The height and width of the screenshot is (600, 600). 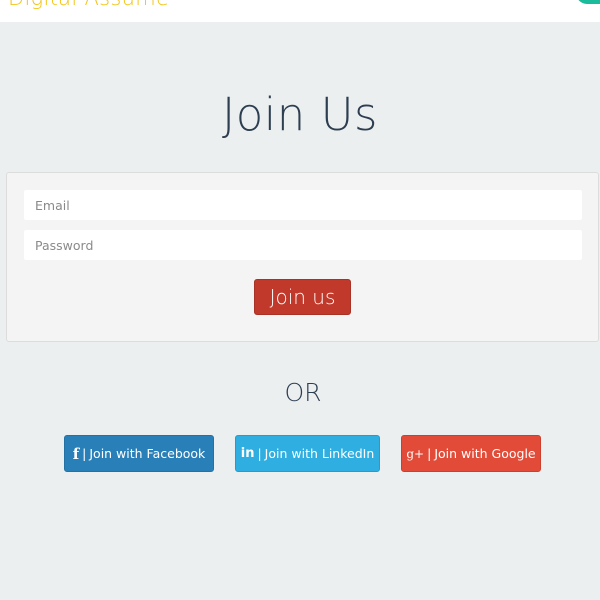 What do you see at coordinates (300, 11) in the screenshot?
I see `top-navbar: Digital Assume` at bounding box center [300, 11].